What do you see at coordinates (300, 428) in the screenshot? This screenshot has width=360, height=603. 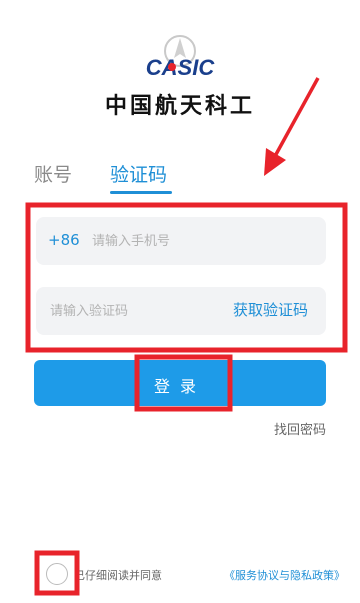 I see `forgot-password-link: 找回密码` at bounding box center [300, 428].